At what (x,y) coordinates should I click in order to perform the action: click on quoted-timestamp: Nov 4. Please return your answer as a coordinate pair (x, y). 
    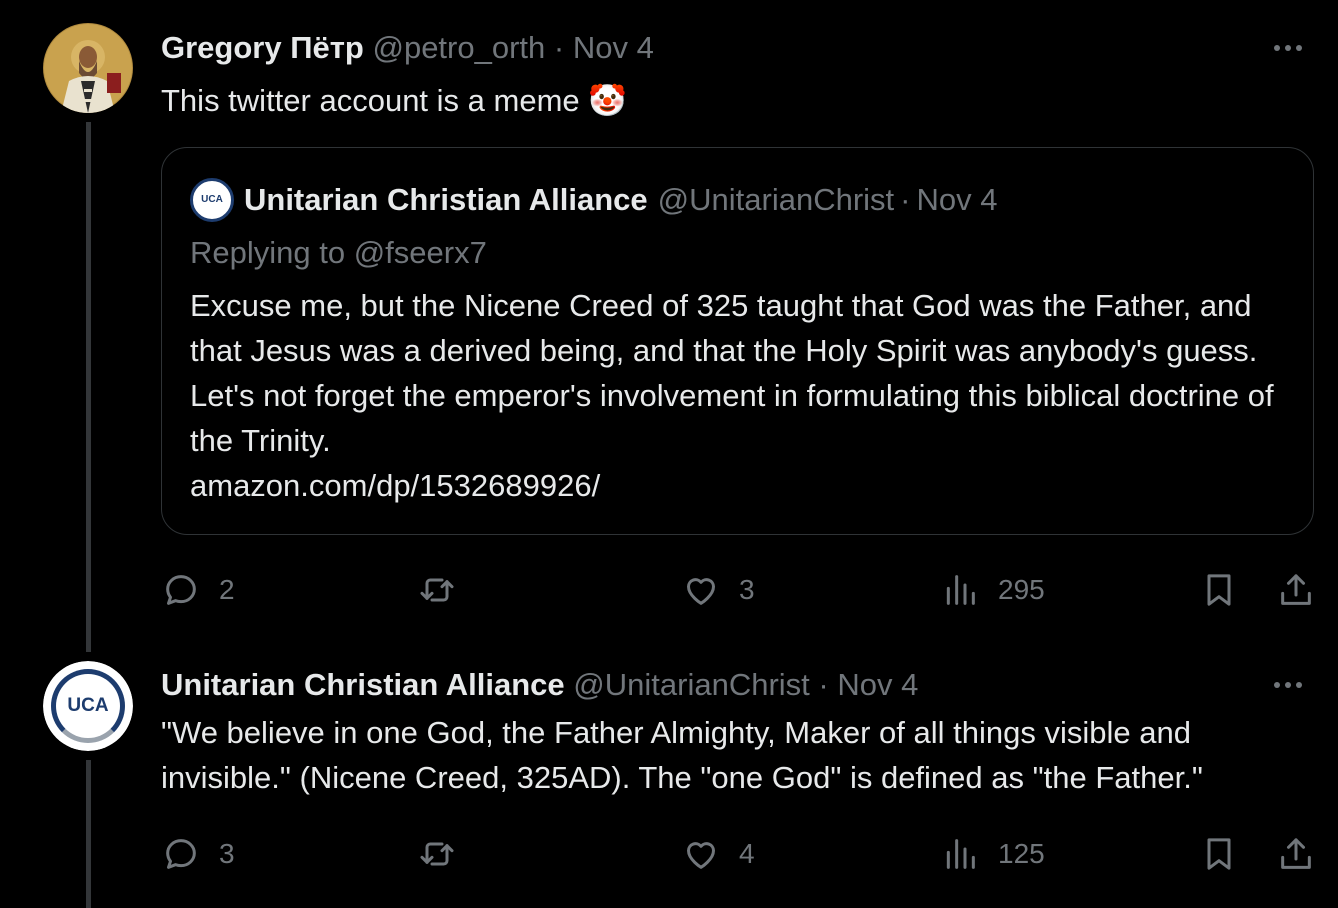
    Looking at the image, I should click on (956, 200).